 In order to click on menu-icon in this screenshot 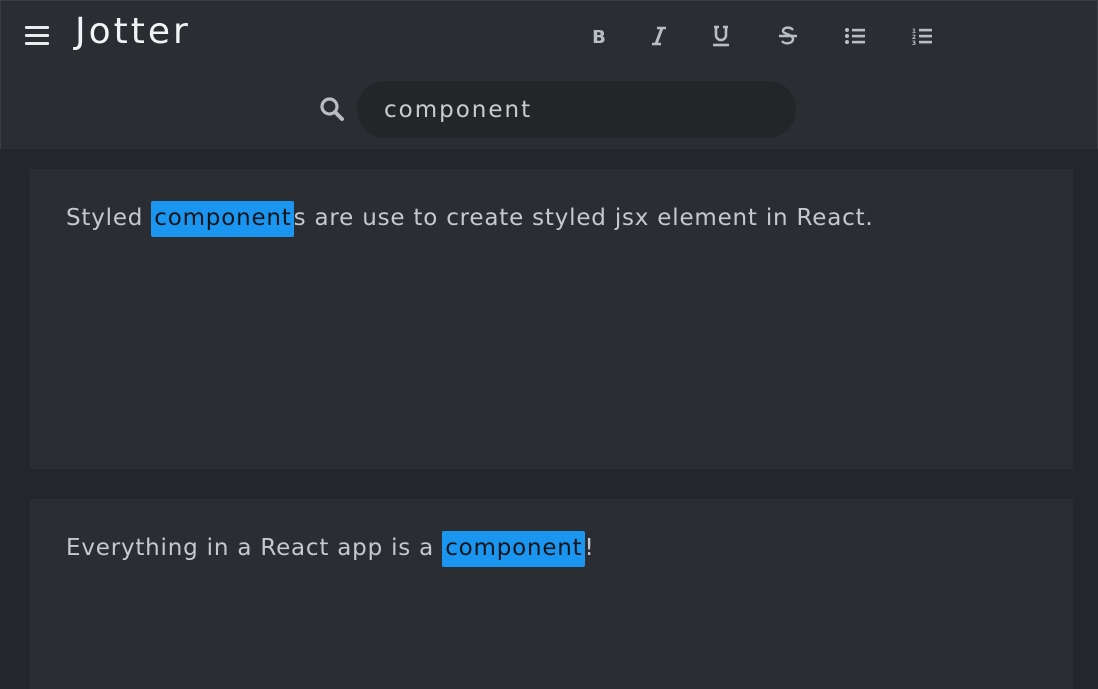, I will do `click(37, 36)`.